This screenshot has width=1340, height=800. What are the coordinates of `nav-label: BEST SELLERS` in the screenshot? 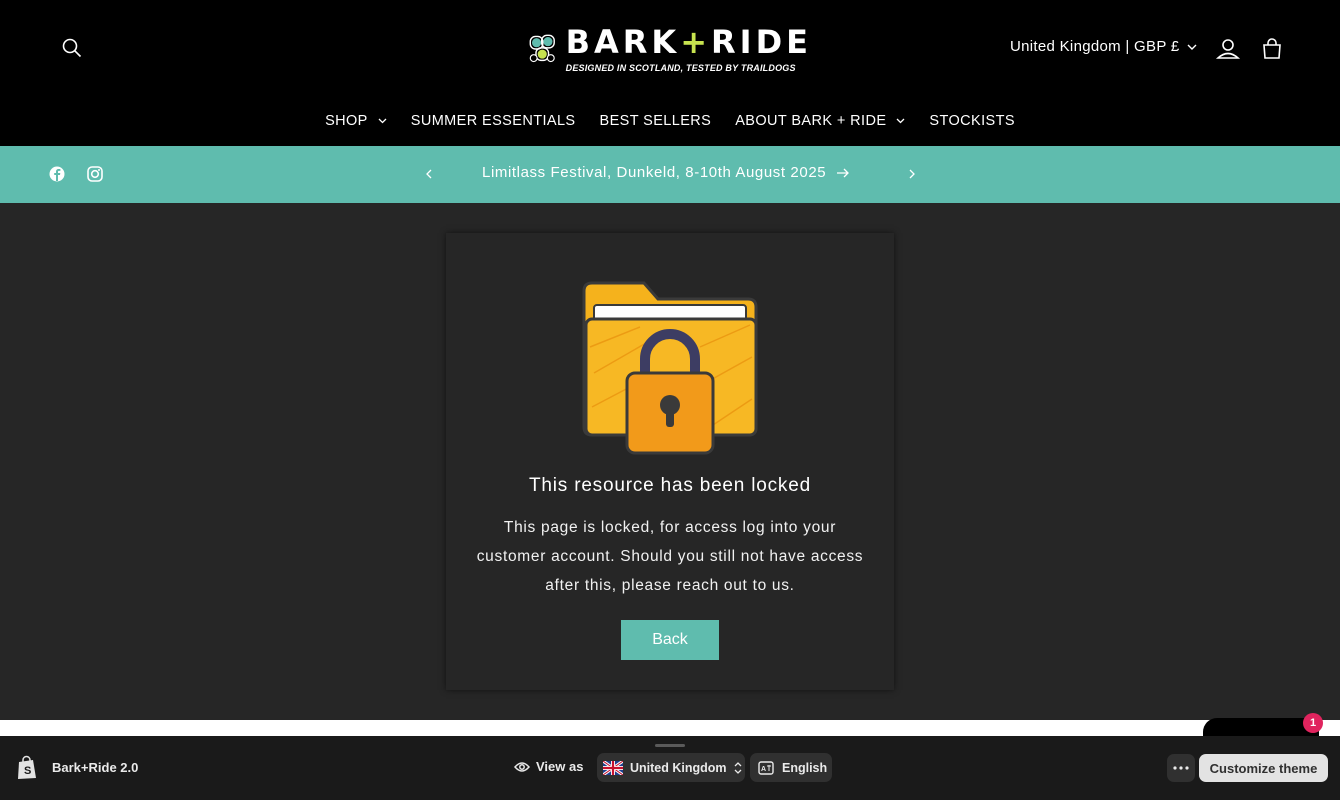 It's located at (655, 121).